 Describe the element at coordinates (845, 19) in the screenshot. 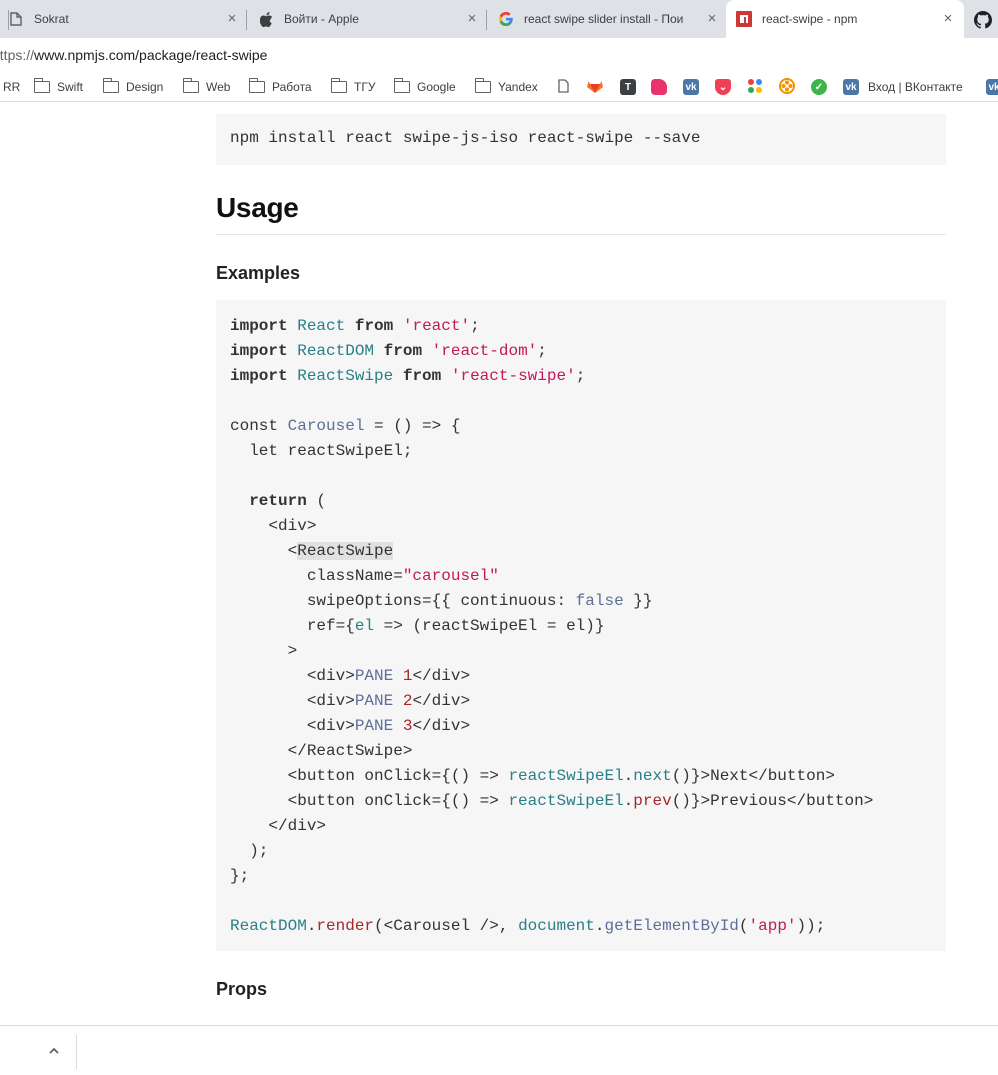

I see `tab-npm: react-swipe - npm ×` at that location.